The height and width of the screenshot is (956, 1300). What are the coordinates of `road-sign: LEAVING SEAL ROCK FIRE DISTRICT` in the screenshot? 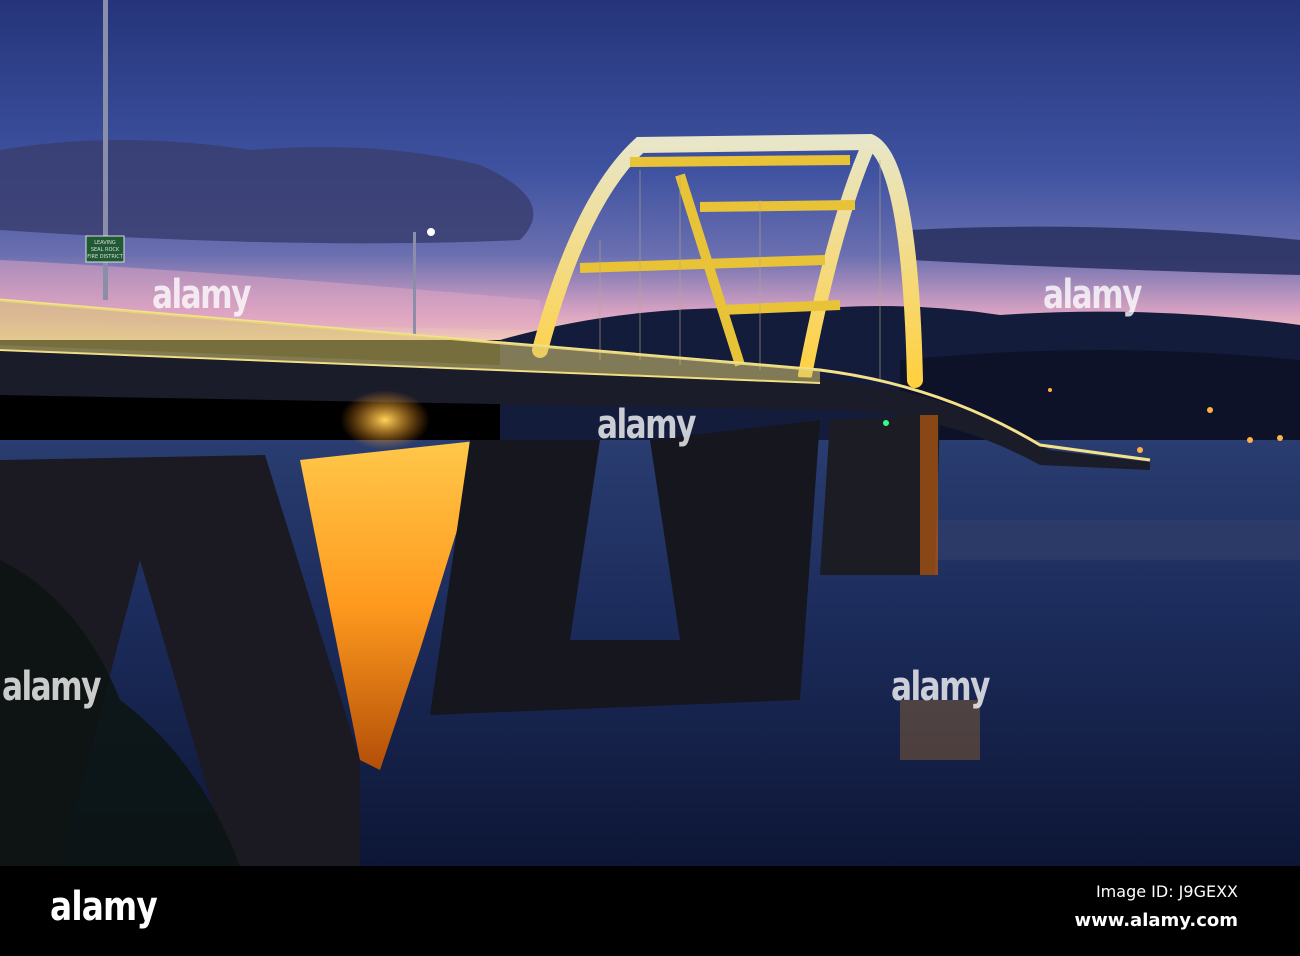 It's located at (105, 249).